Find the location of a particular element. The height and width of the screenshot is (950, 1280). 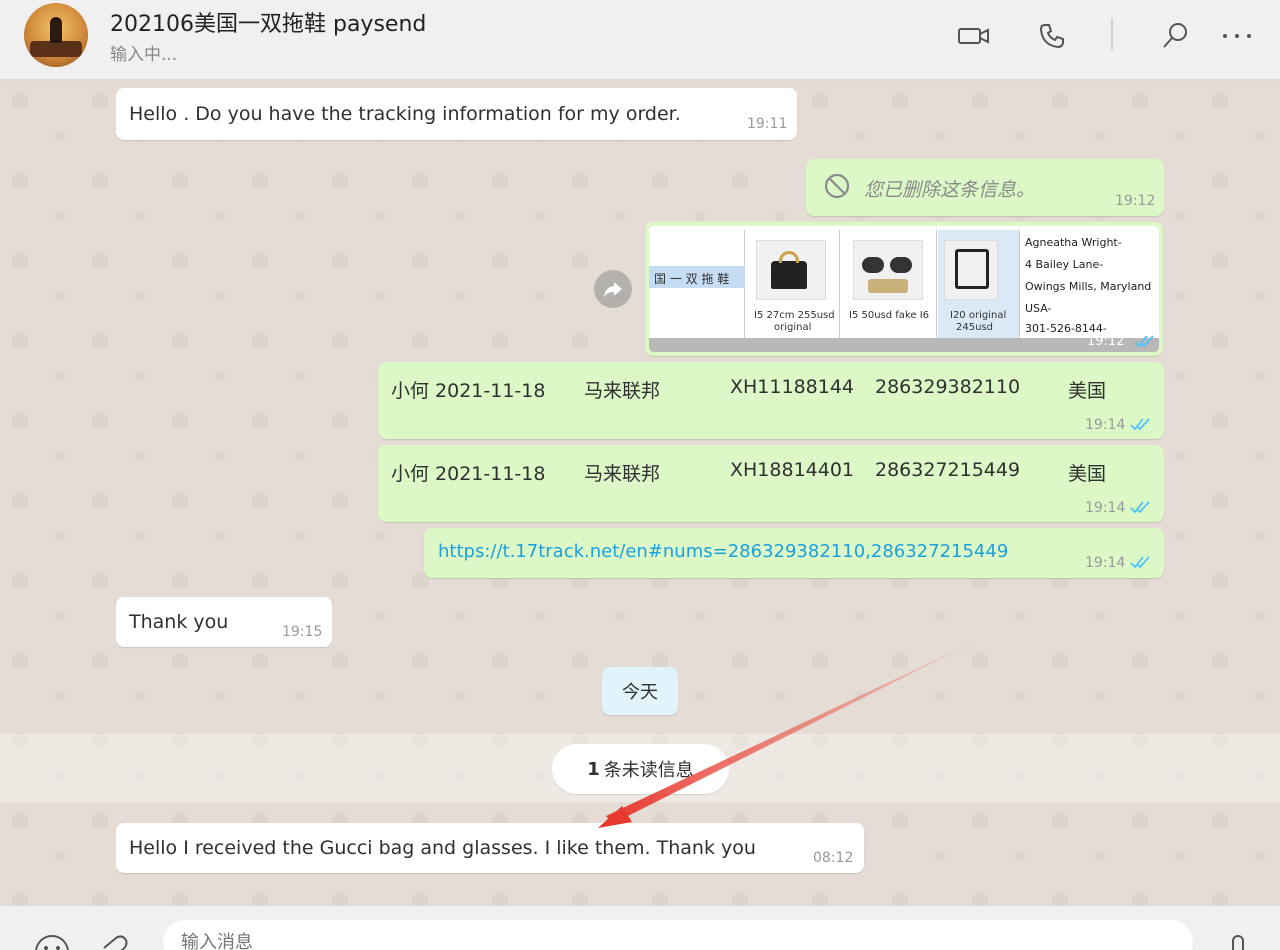

emoji-icon is located at coordinates (52, 942).